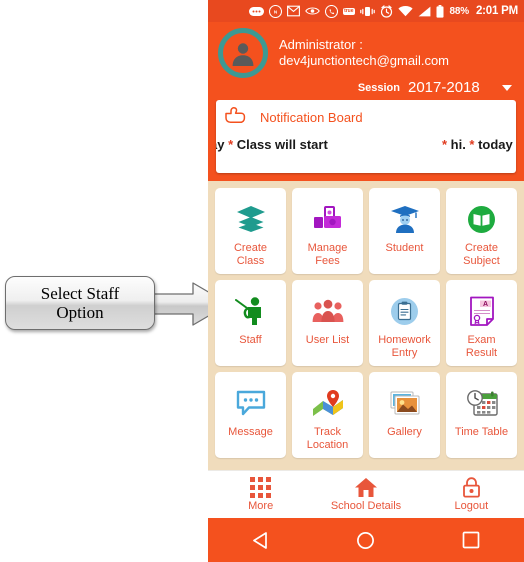 The image size is (524, 562). I want to click on tile-staff: Staff, so click(250, 323).